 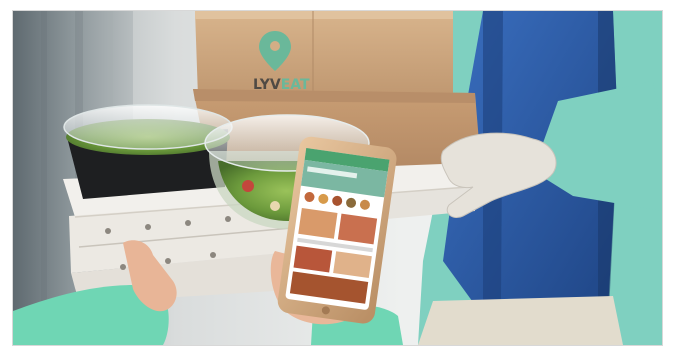 What do you see at coordinates (324, 55) in the screenshot?
I see `cardboard-box-top` at bounding box center [324, 55].